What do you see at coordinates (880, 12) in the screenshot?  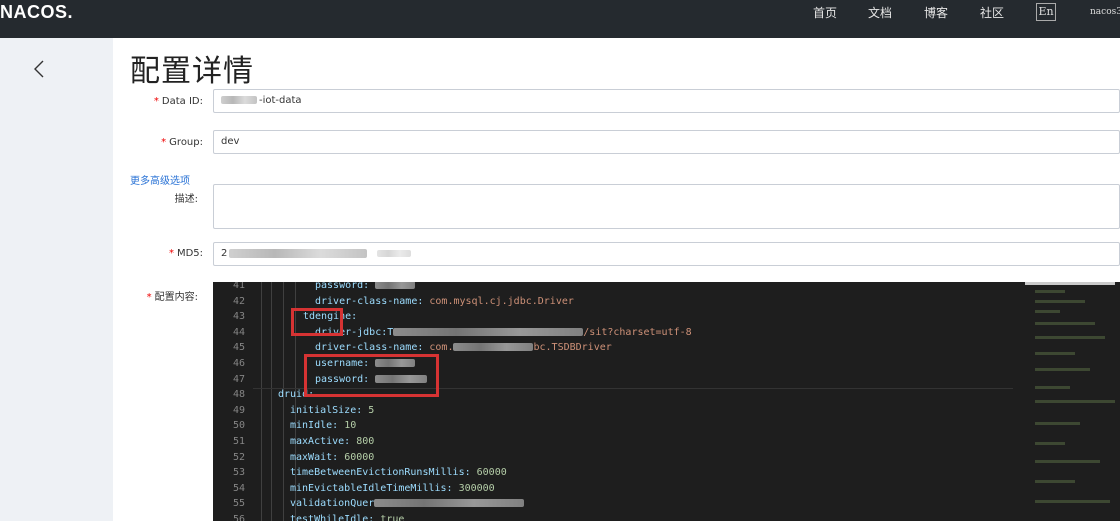 I see `nav-docs: 文档` at bounding box center [880, 12].